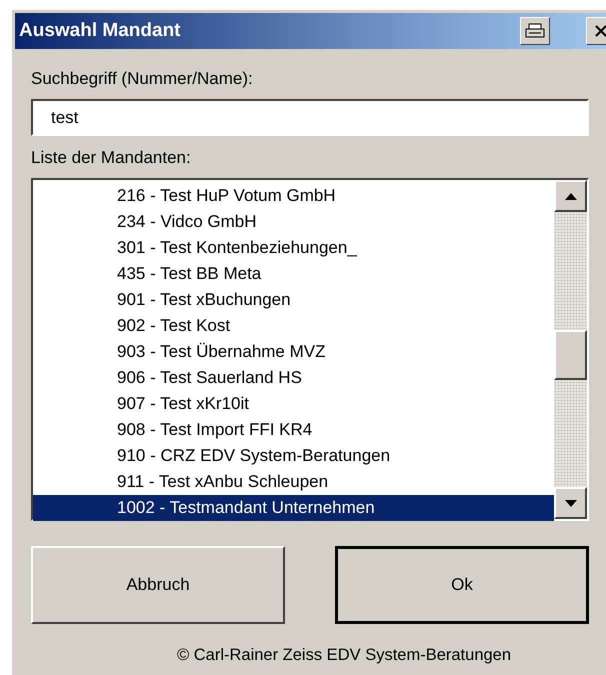 This screenshot has width=606, height=675. What do you see at coordinates (600, 31) in the screenshot?
I see `close-icon` at bounding box center [600, 31].